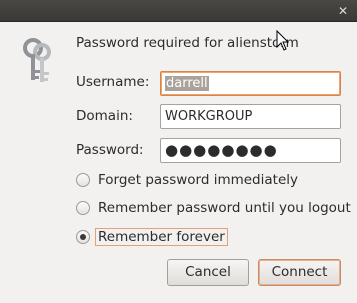 Image resolution: width=357 pixels, height=303 pixels. Describe the element at coordinates (250, 83) in the screenshot. I see `username-field: darrell` at that location.